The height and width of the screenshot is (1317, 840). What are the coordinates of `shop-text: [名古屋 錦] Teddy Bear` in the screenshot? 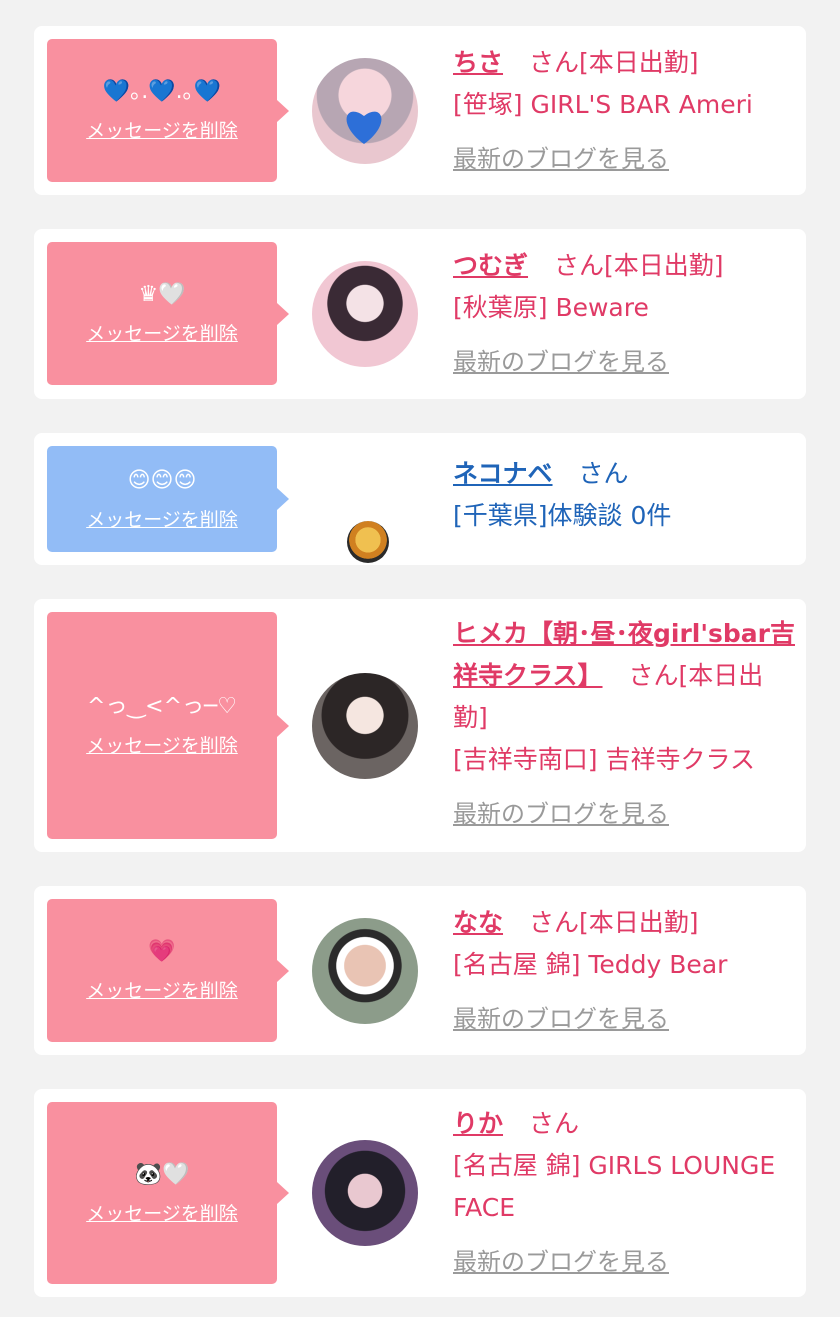 It's located at (590, 964).